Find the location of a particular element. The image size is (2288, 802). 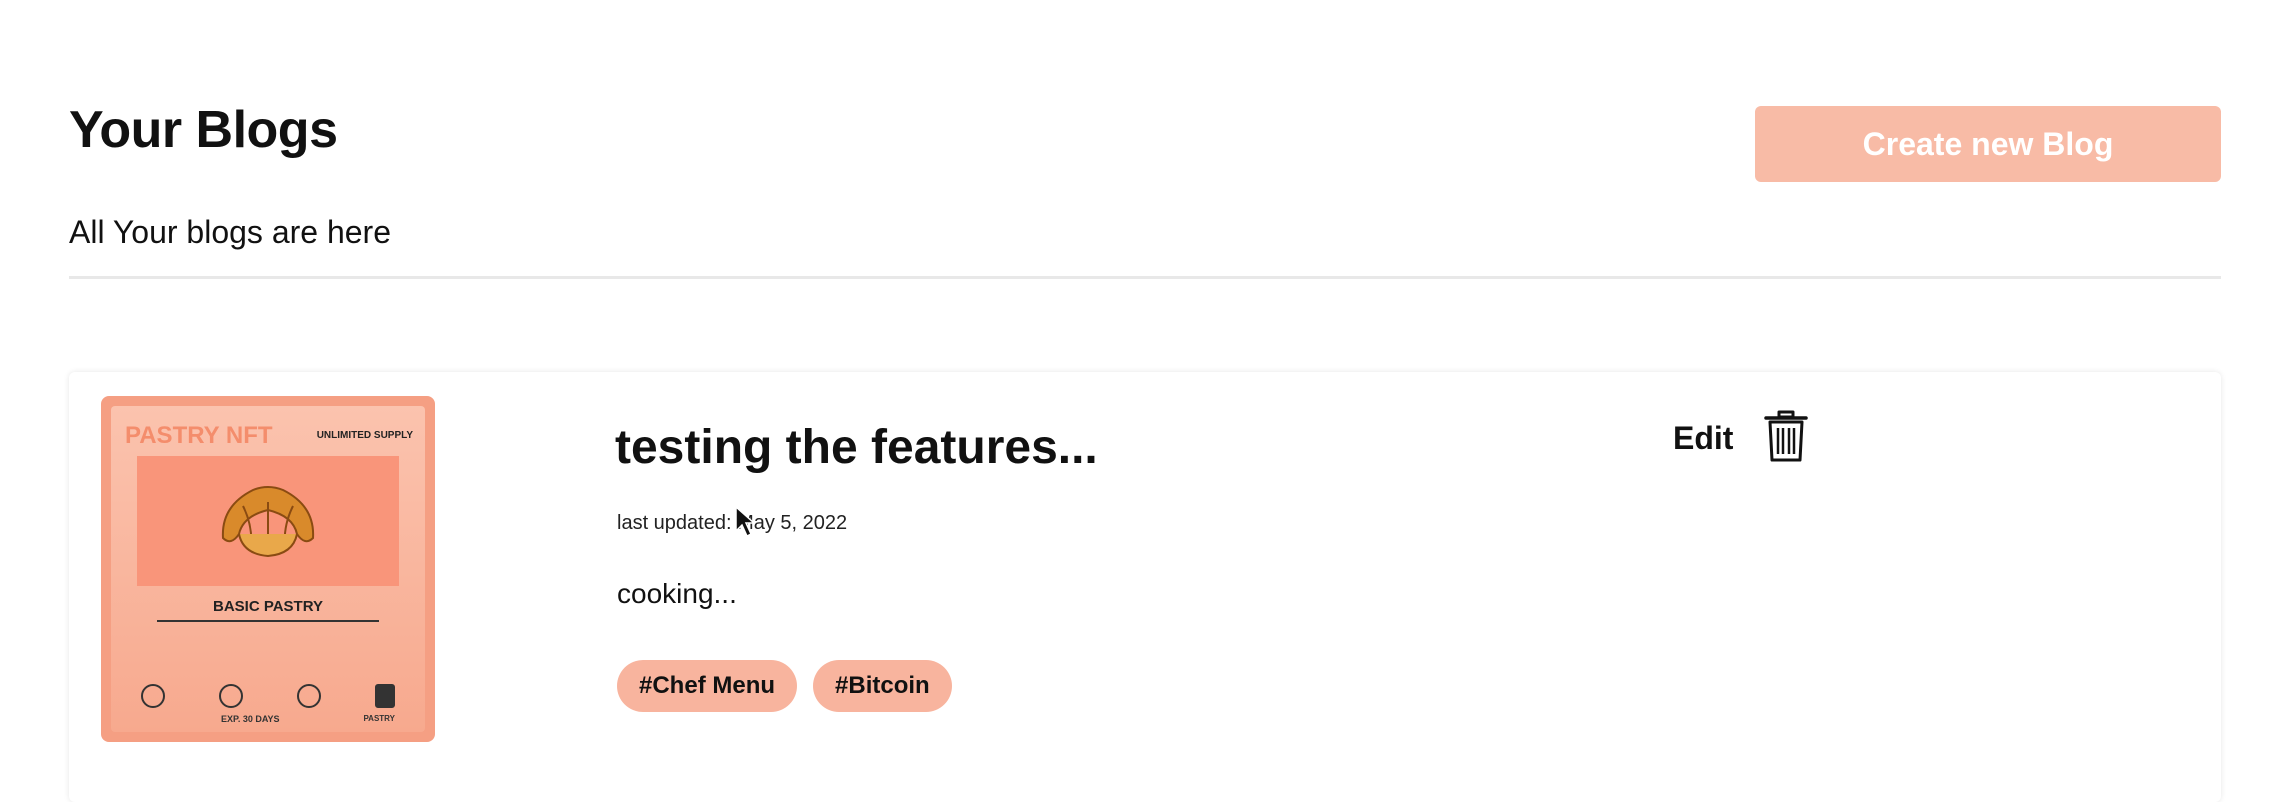

blog-updated-date: last updated: May 5, 2022 is located at coordinates (732, 523).